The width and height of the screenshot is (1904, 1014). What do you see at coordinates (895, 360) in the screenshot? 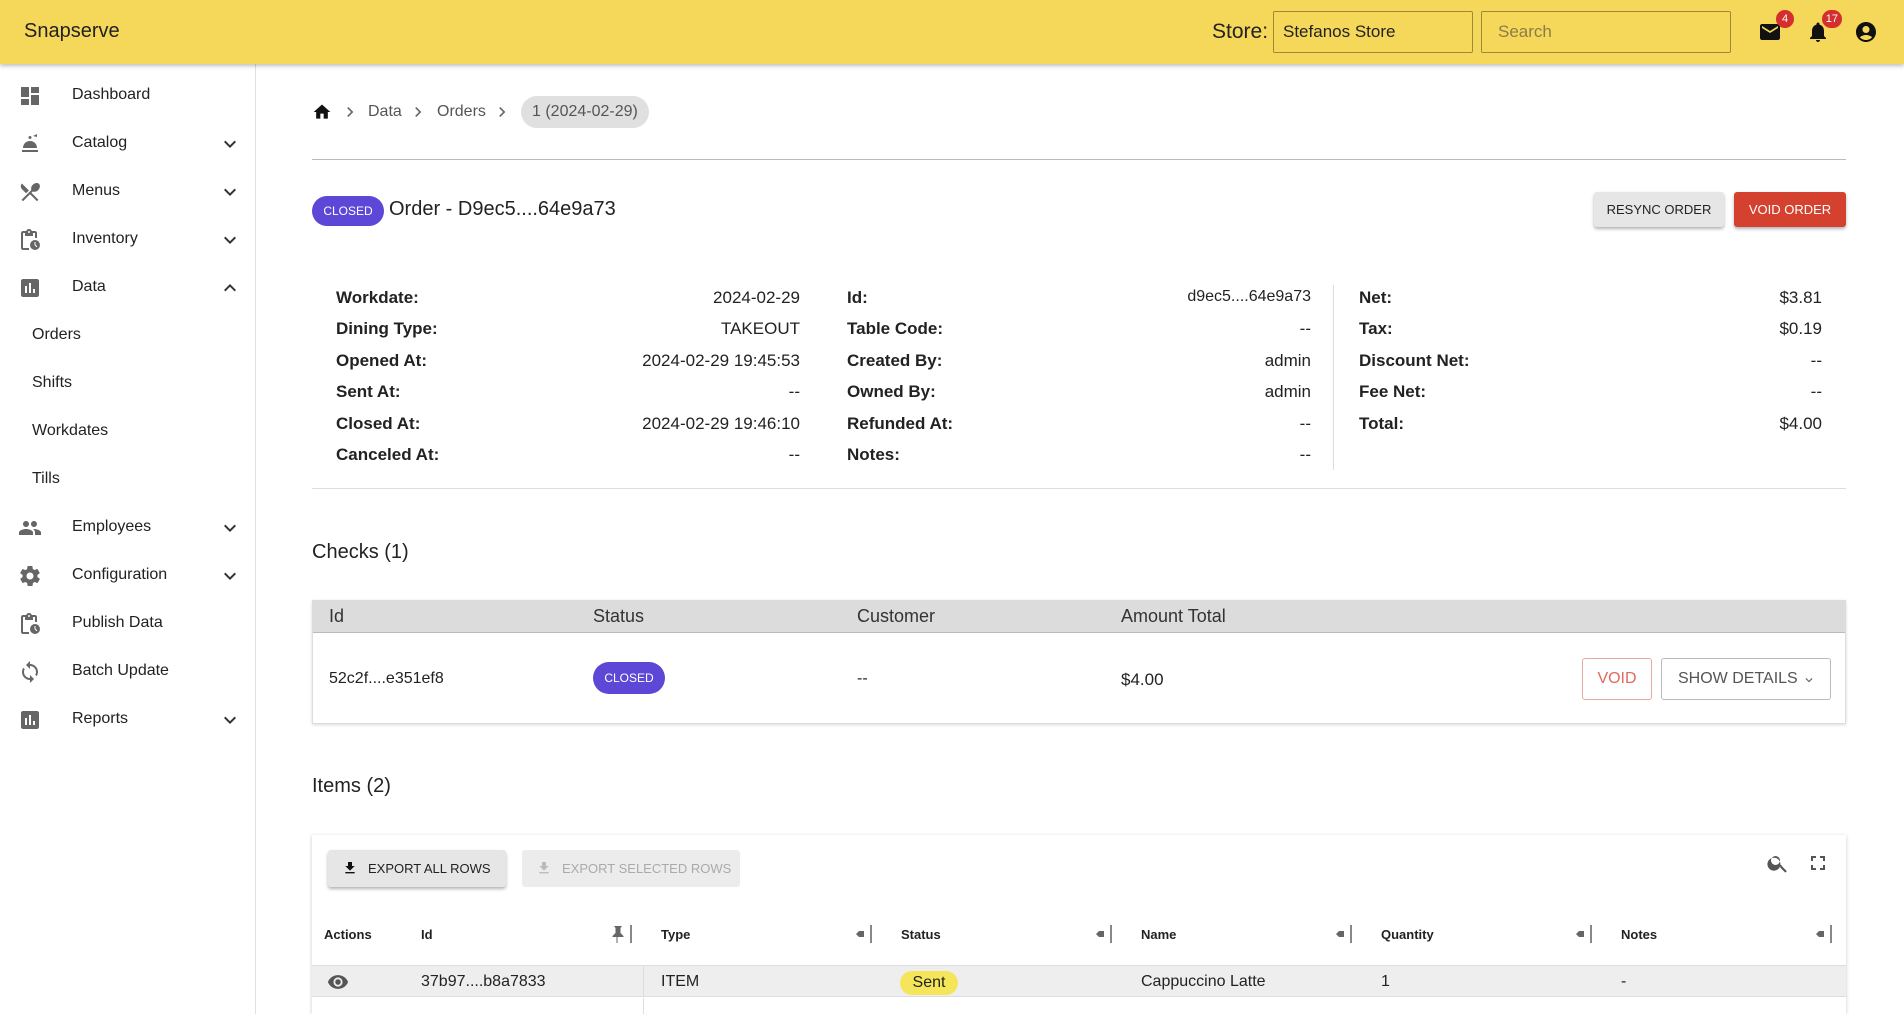
I see `detail-label: Created By:` at bounding box center [895, 360].